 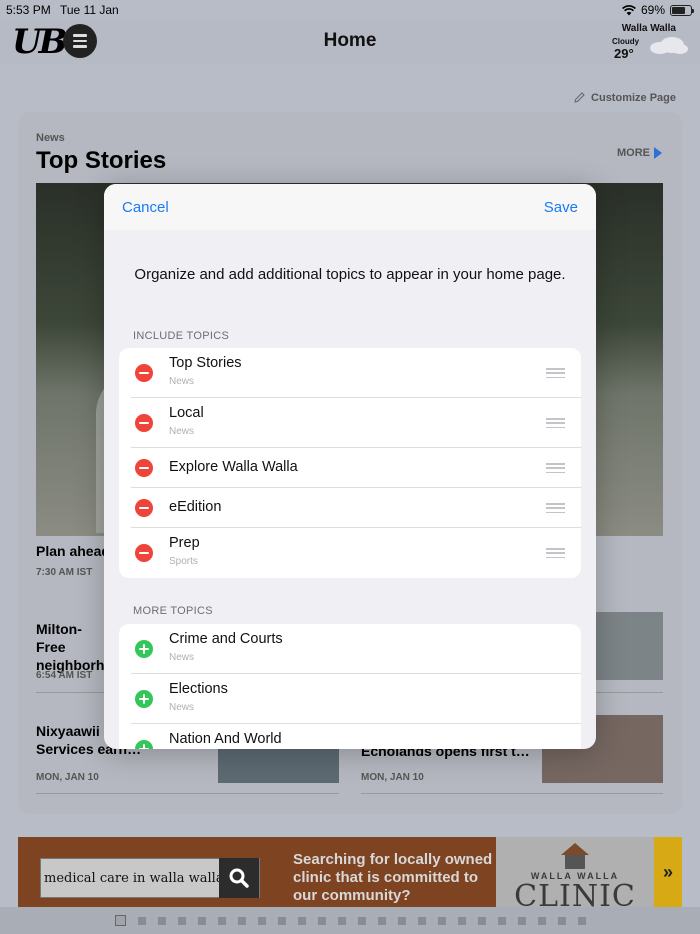 What do you see at coordinates (131, 878) in the screenshot?
I see `ad-search-text: medical care in walla walla` at bounding box center [131, 878].